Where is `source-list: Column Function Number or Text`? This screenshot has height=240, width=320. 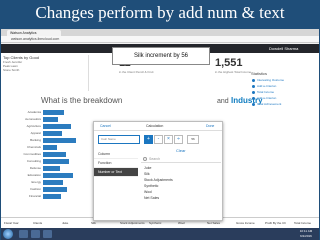 source-list: Column Function Number or Text is located at coordinates (116, 163).